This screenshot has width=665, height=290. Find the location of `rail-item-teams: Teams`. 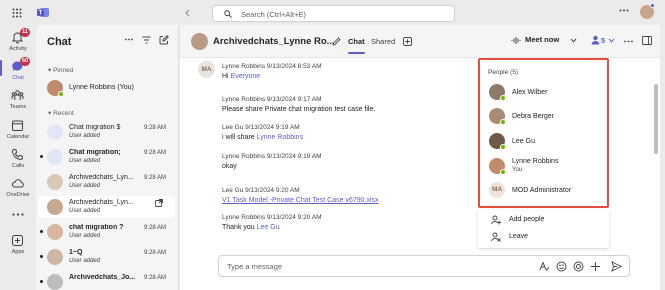

rail-item-teams: Teams is located at coordinates (18, 100).